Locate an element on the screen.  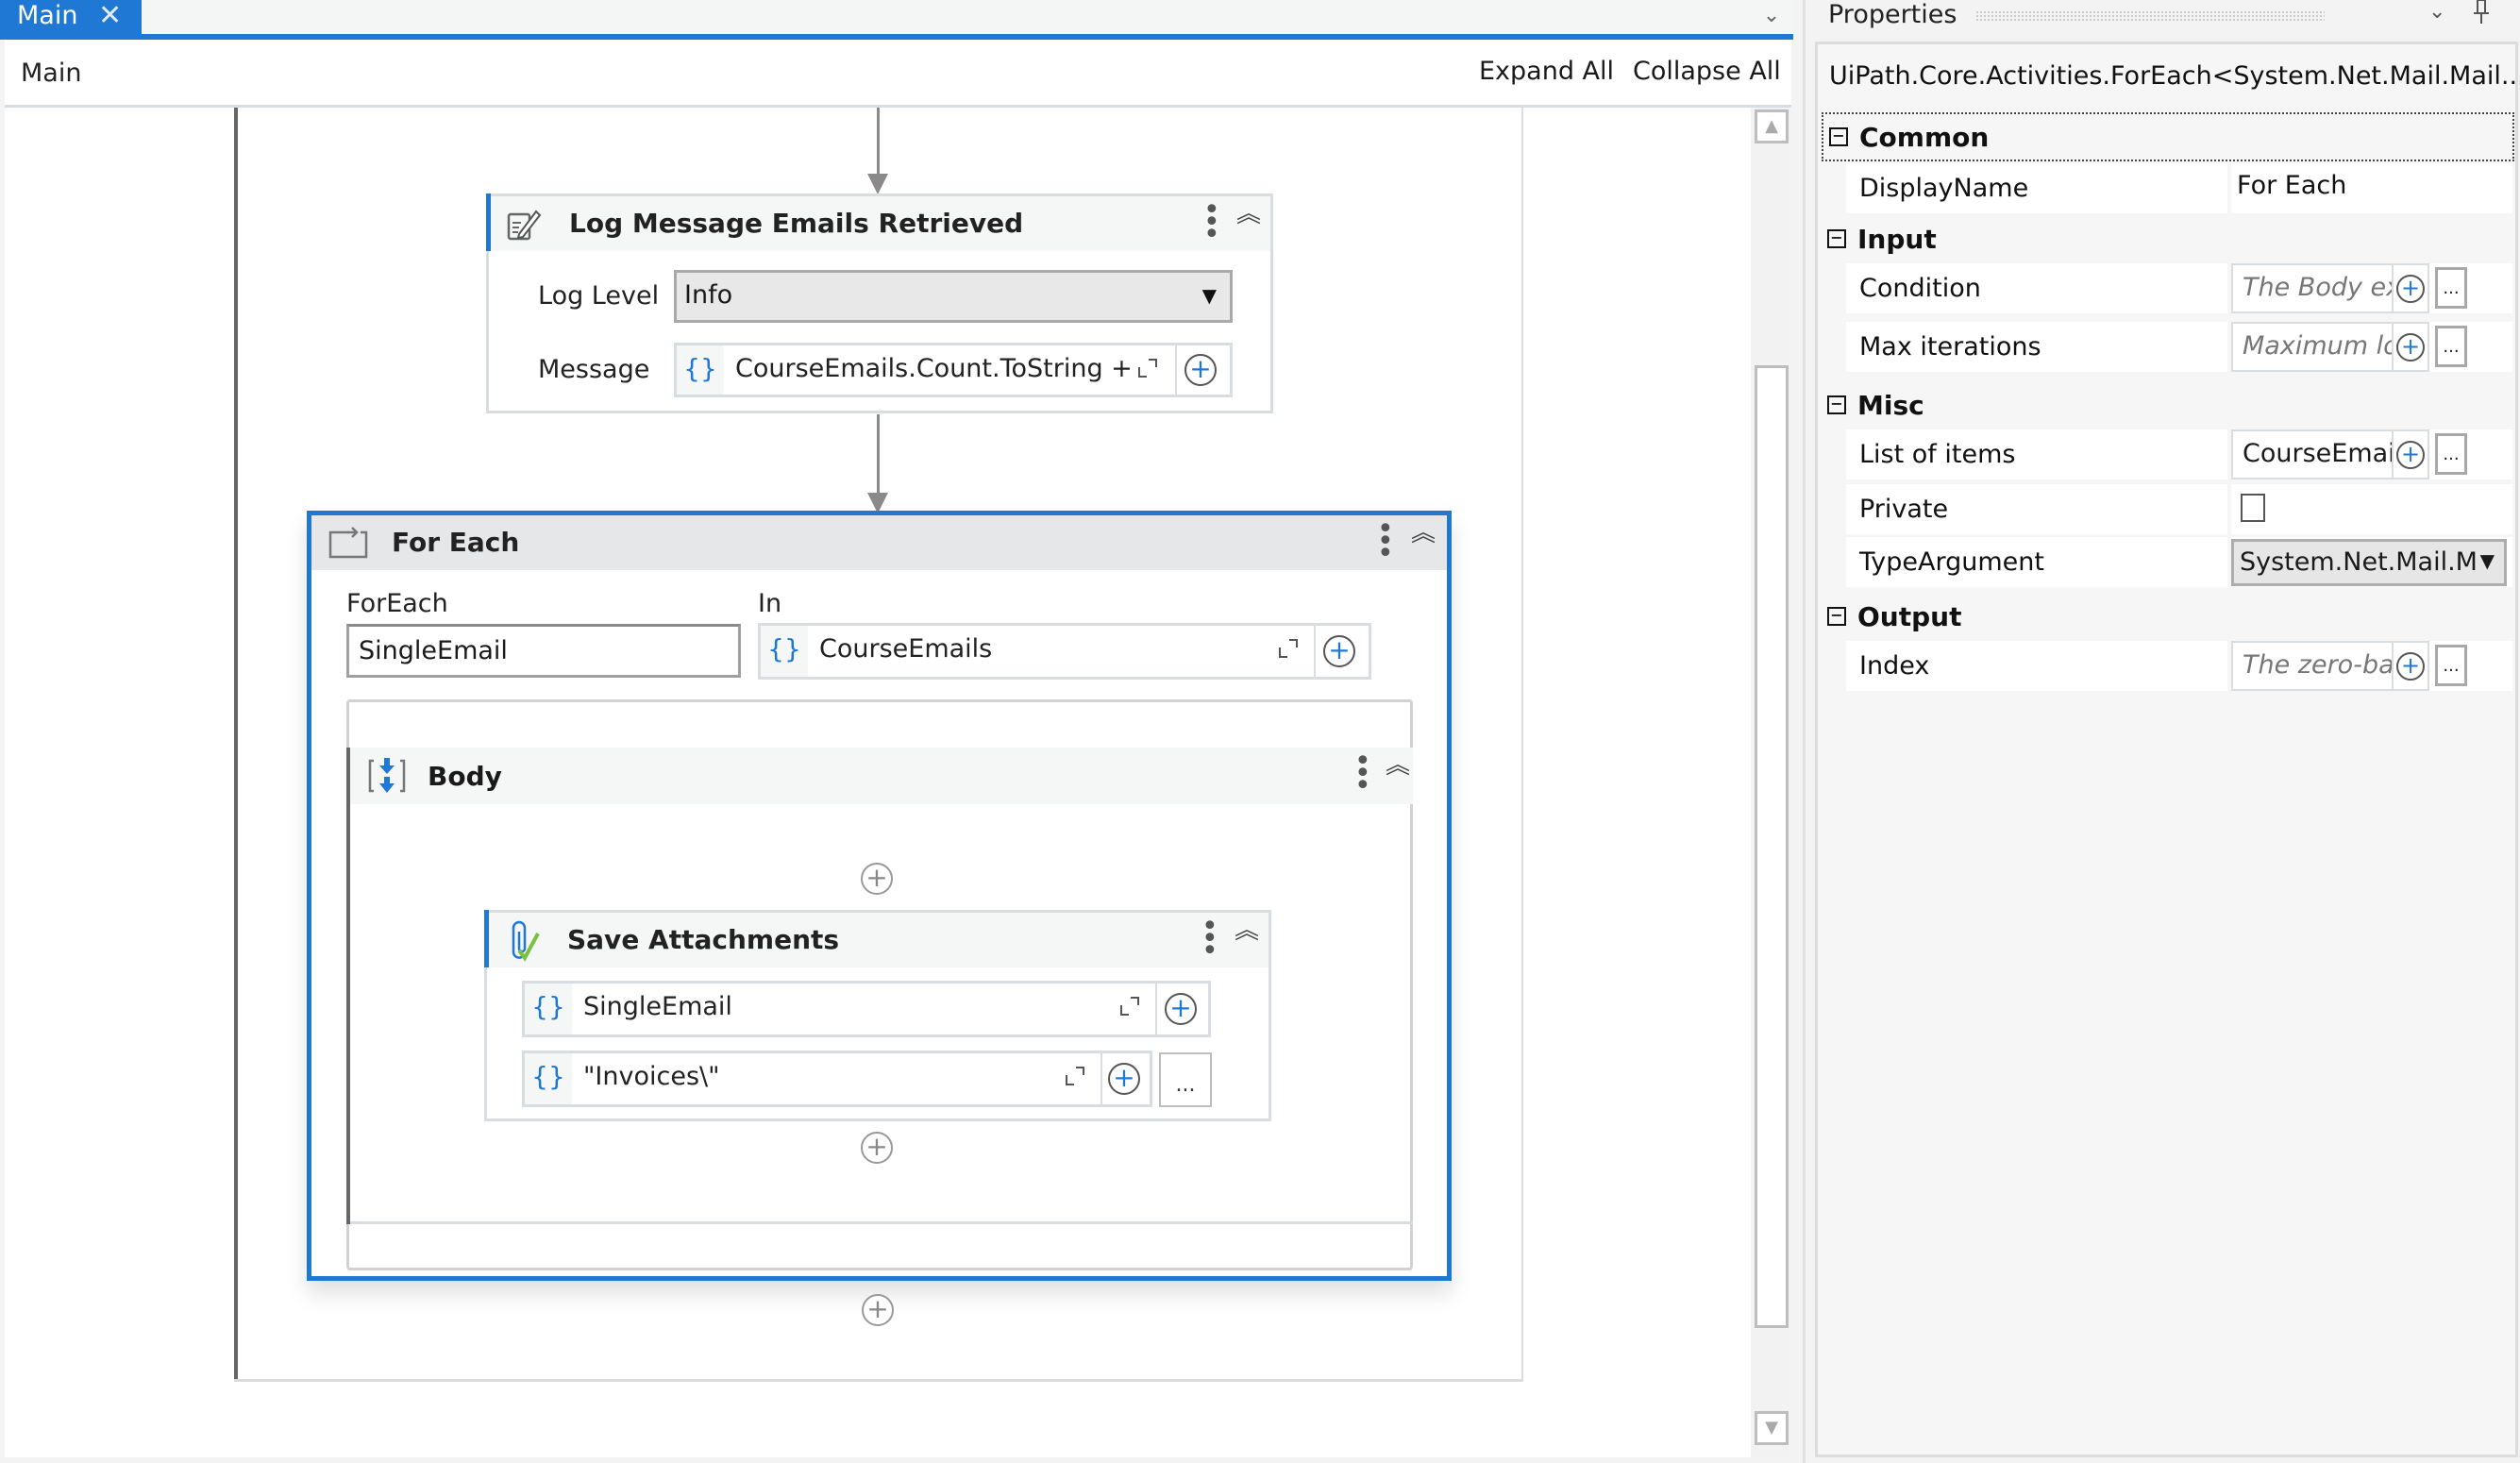
index-input: The zero-ba is located at coordinates (2312, 666).